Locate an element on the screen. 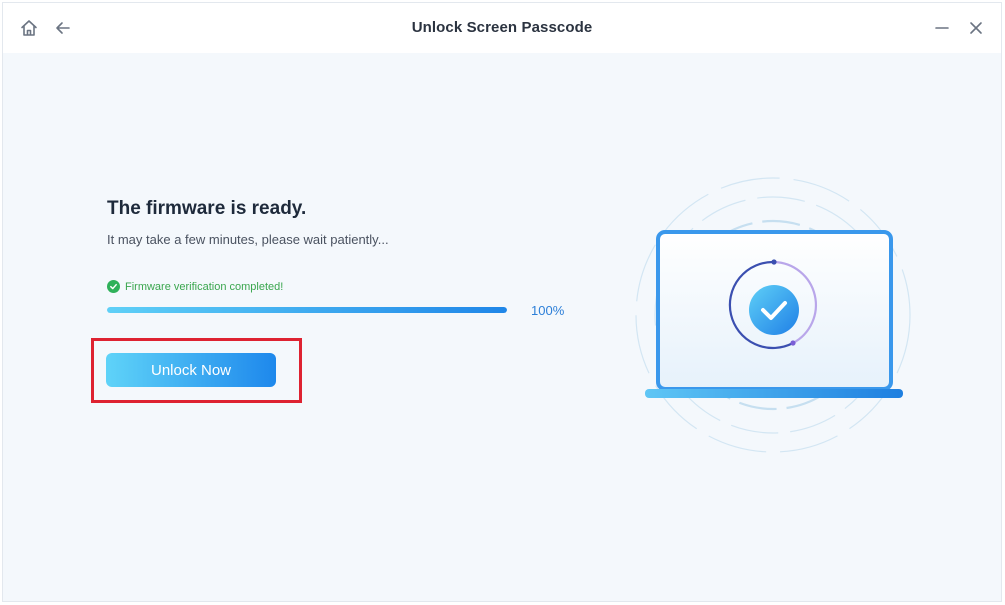  unlock-now-button: Unlock Now is located at coordinates (191, 370).